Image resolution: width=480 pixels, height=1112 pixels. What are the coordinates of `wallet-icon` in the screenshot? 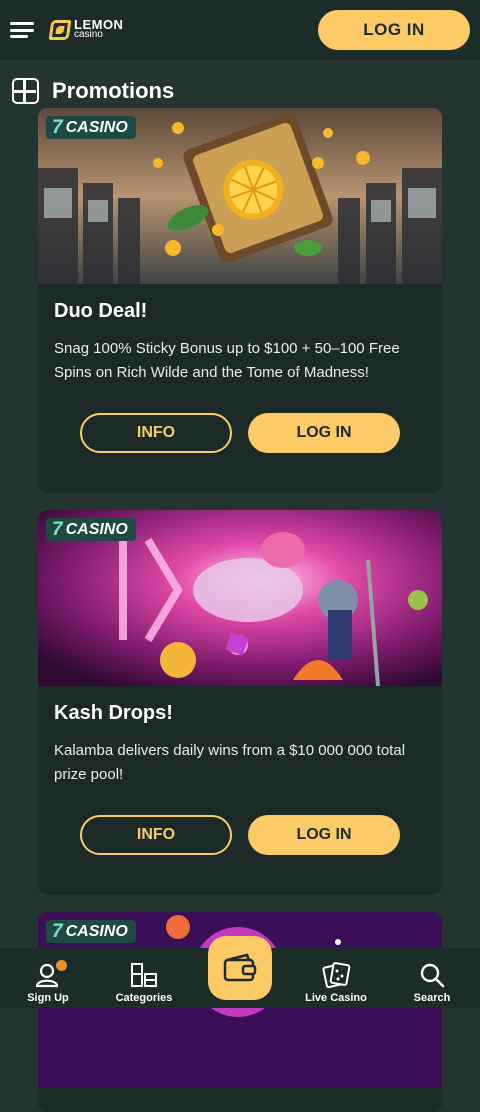 It's located at (240, 967).